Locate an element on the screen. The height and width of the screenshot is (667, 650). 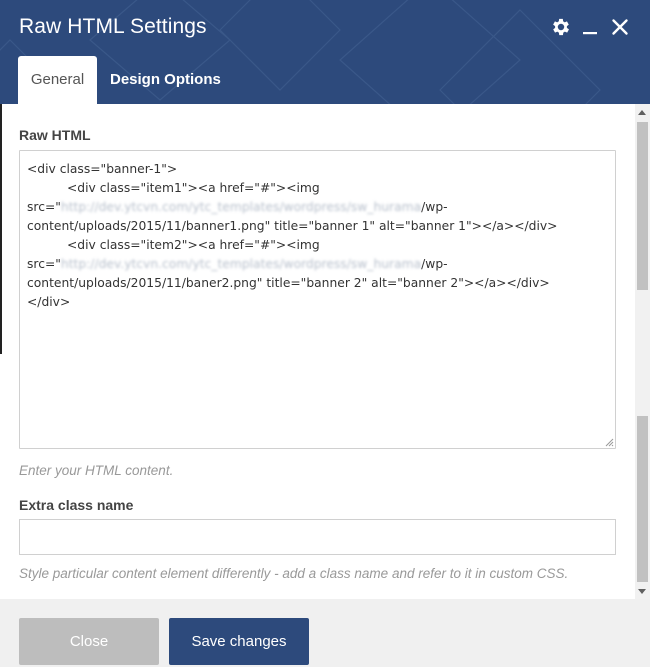
window-edge is located at coordinates (1, 229).